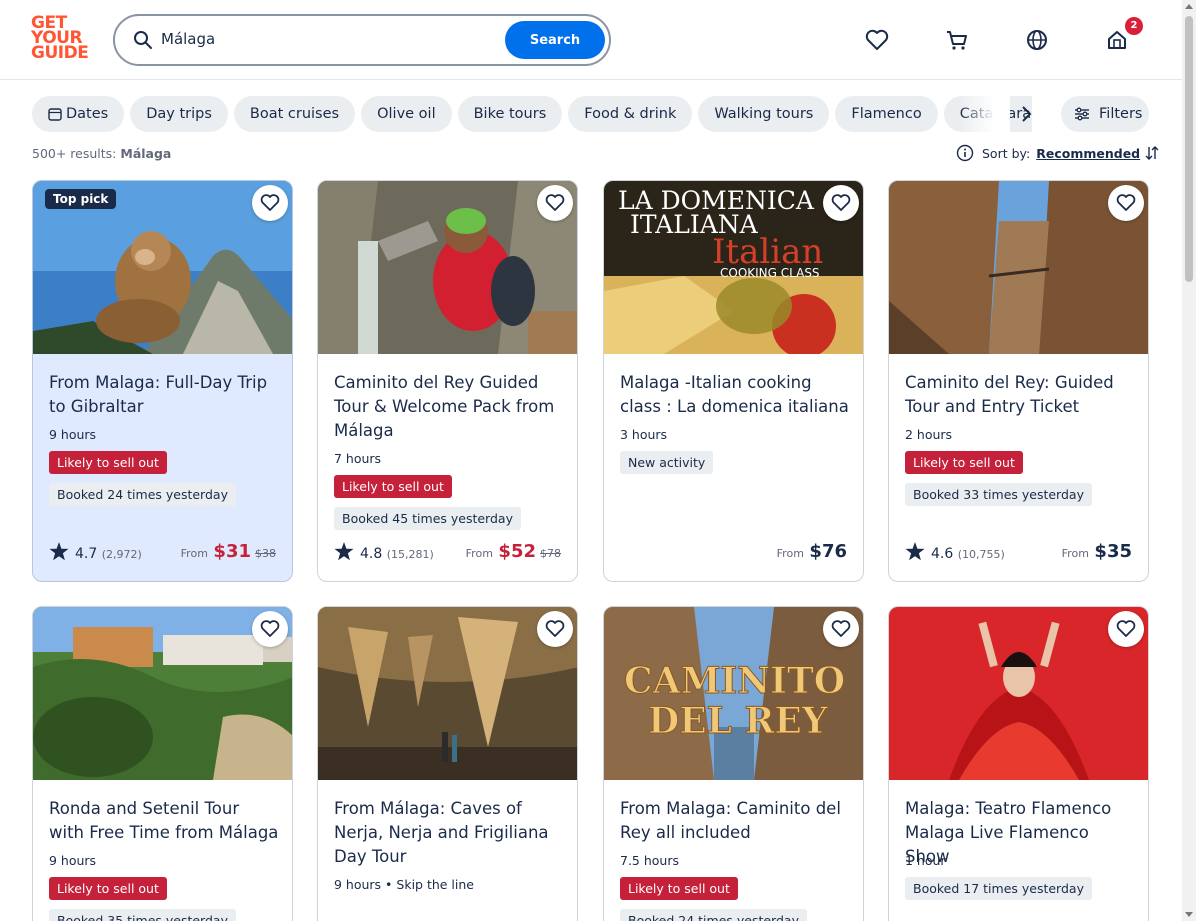 Image resolution: width=1196 pixels, height=921 pixels. I want to click on info-icon, so click(965, 153).